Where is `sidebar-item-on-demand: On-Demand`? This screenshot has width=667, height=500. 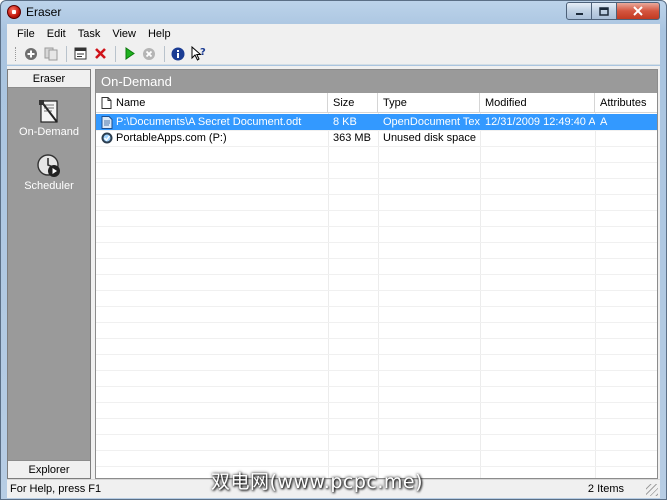 sidebar-item-on-demand: On-Demand is located at coordinates (49, 120).